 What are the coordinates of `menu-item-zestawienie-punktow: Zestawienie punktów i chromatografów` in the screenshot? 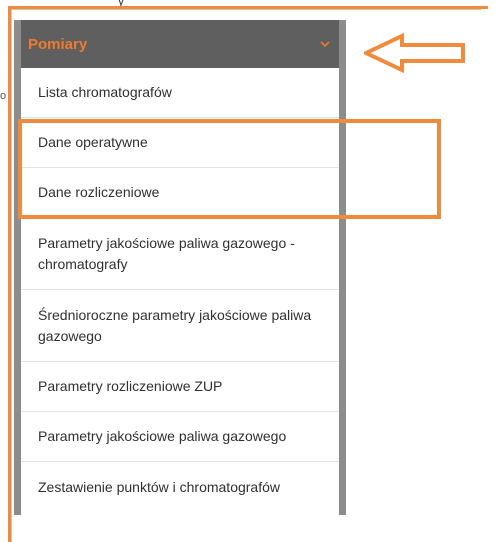 It's located at (180, 487).